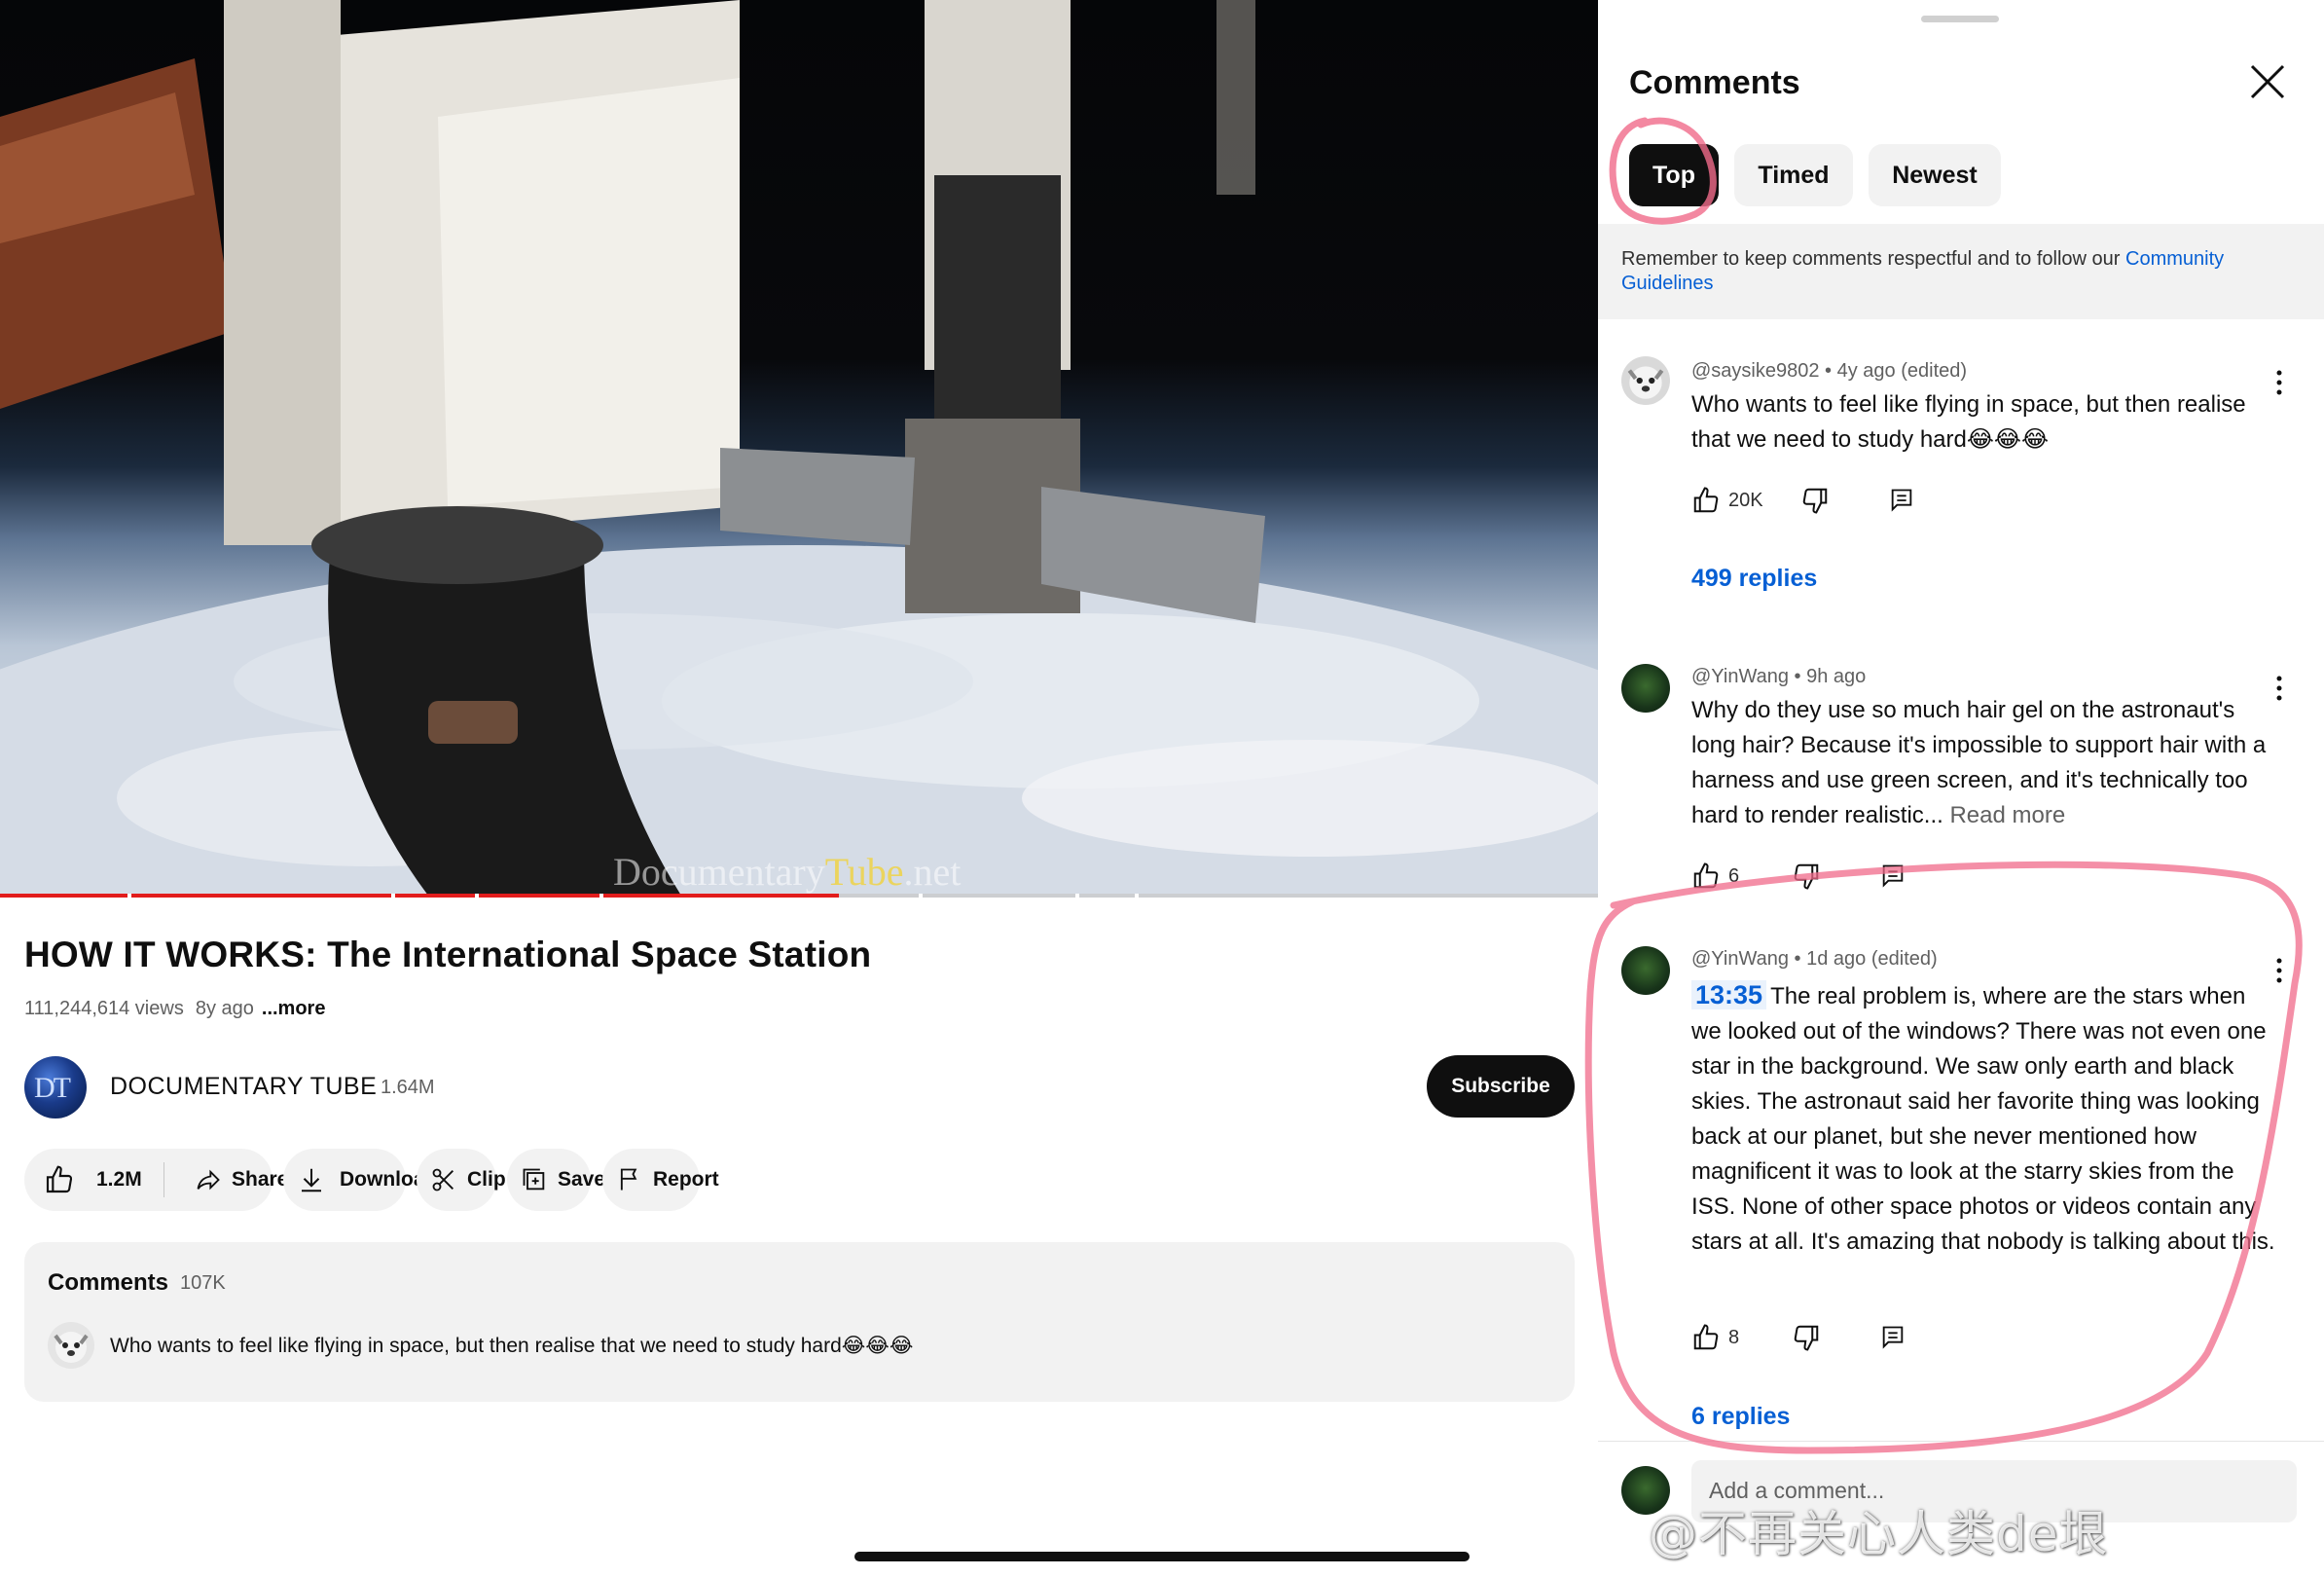 The image size is (2324, 1577). I want to click on download-button: Download, so click(360, 1180).